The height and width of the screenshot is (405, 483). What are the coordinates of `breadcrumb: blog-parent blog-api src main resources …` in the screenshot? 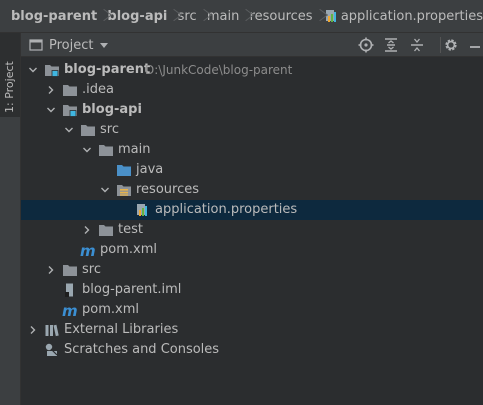 It's located at (241, 16).